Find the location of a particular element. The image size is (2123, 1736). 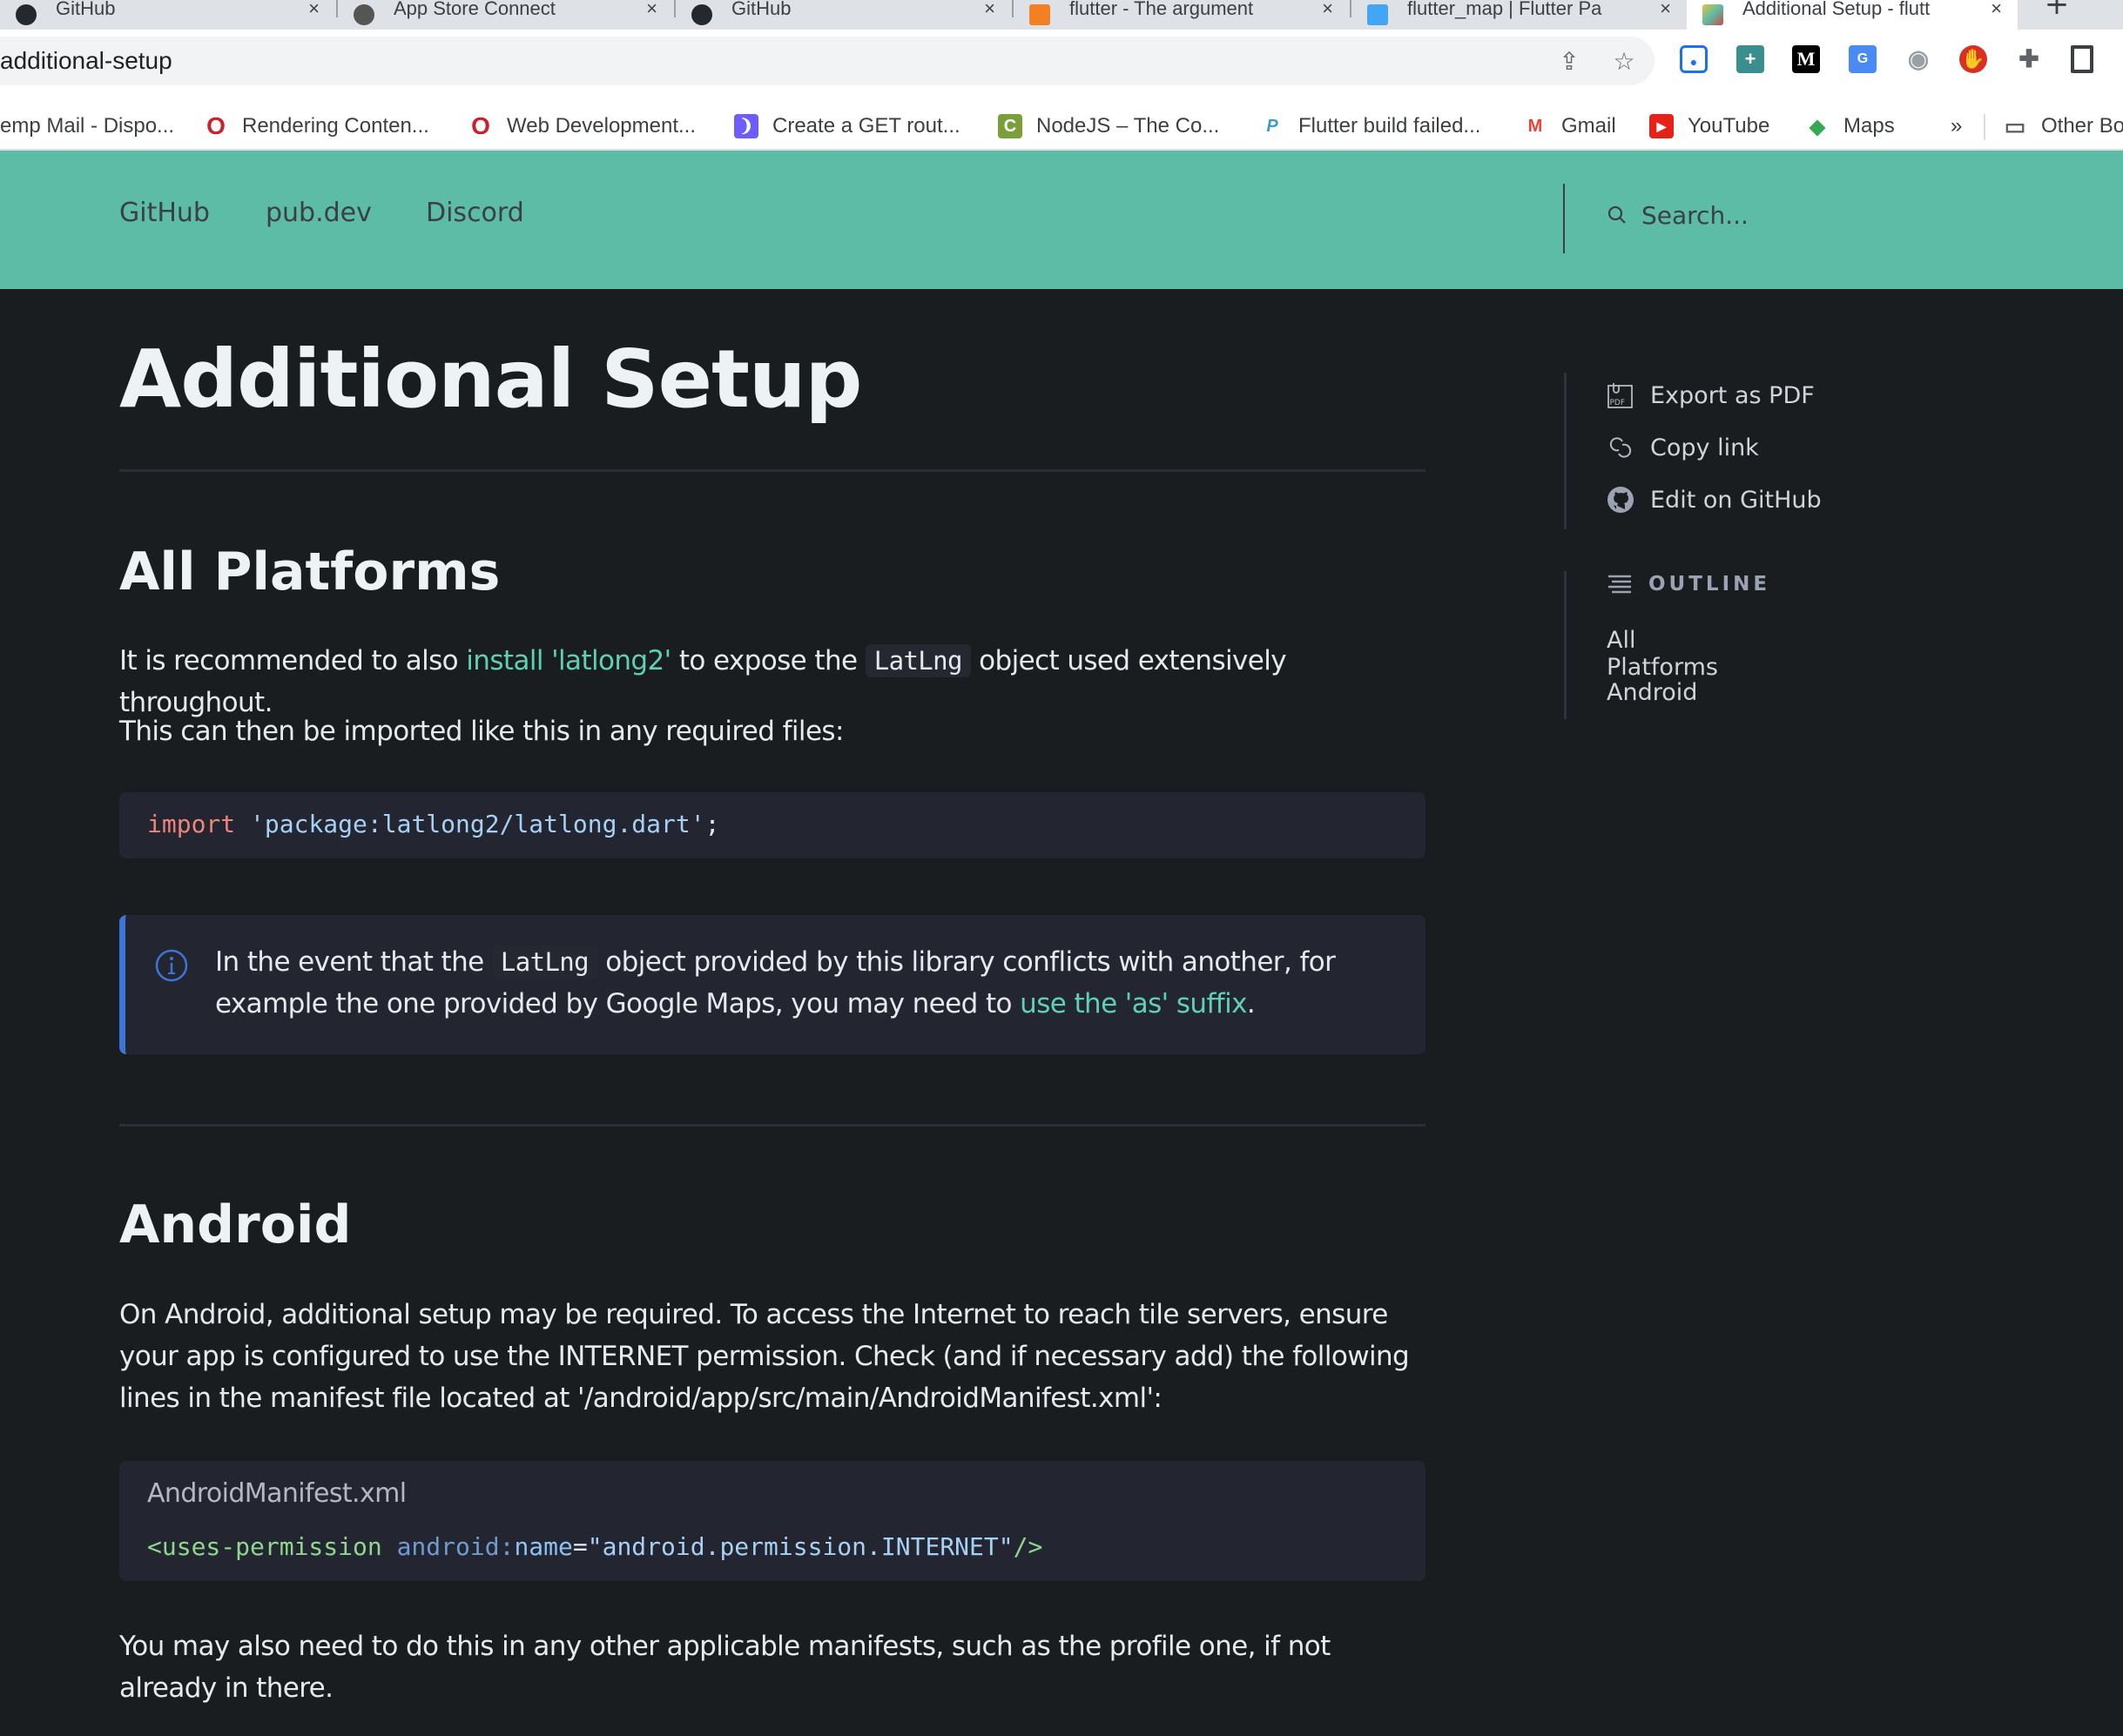

browser-tab: flutter_map | Flutter Pa × is located at coordinates (1519, 15).